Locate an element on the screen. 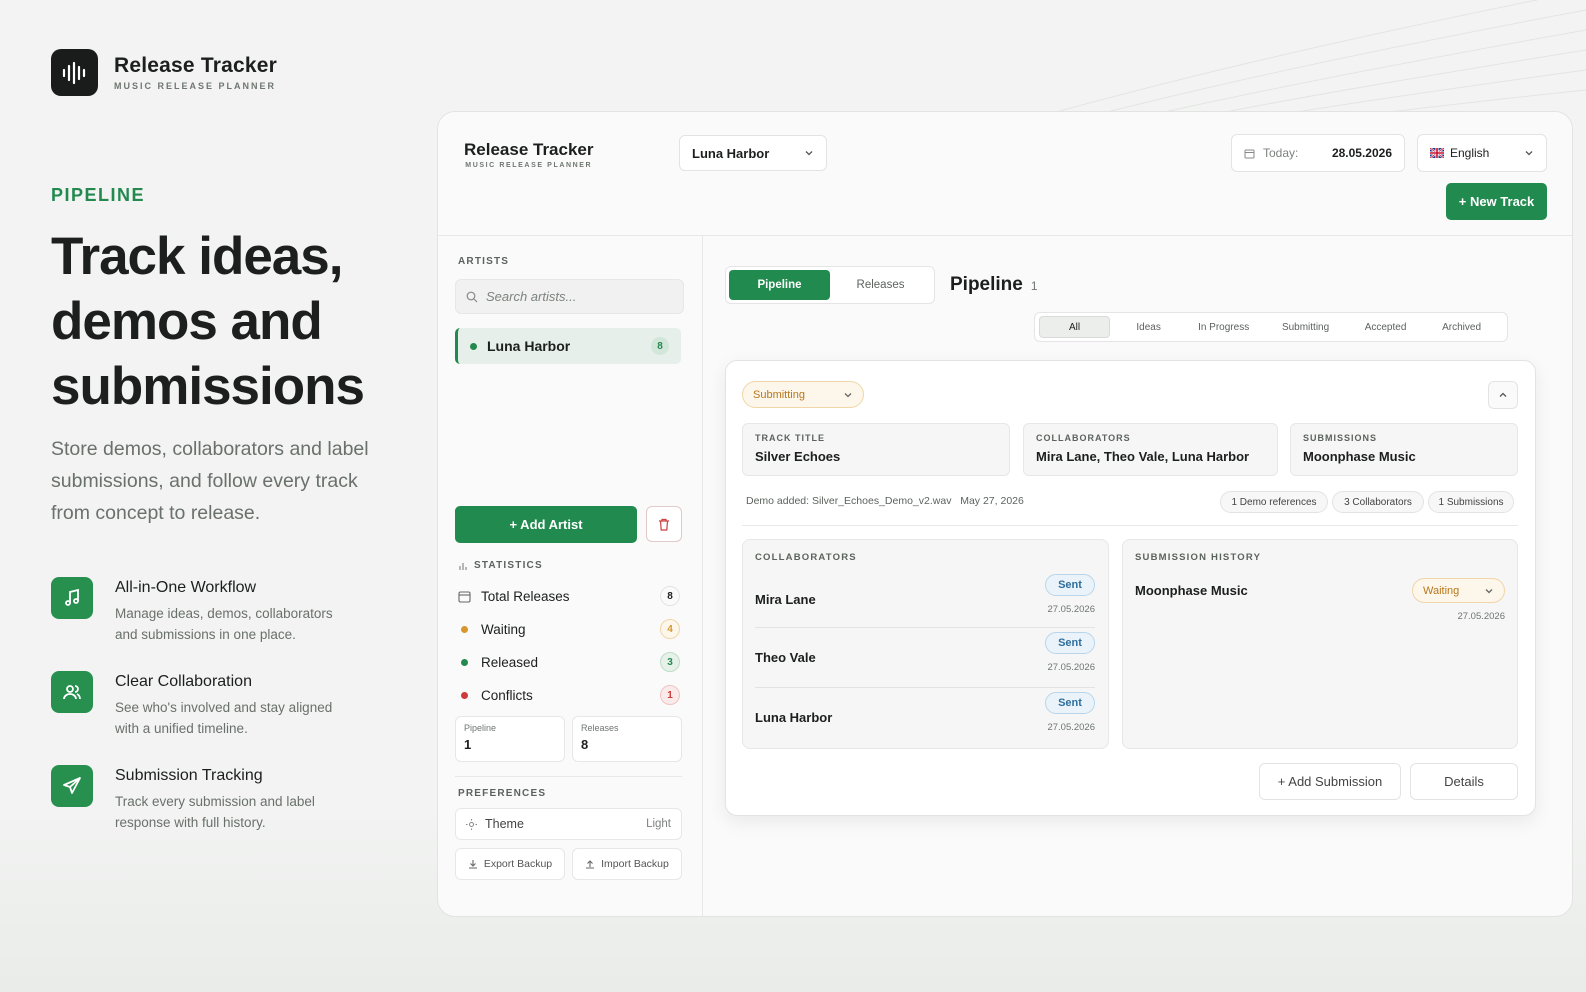  filter-ideas: Ideas is located at coordinates (1148, 327).